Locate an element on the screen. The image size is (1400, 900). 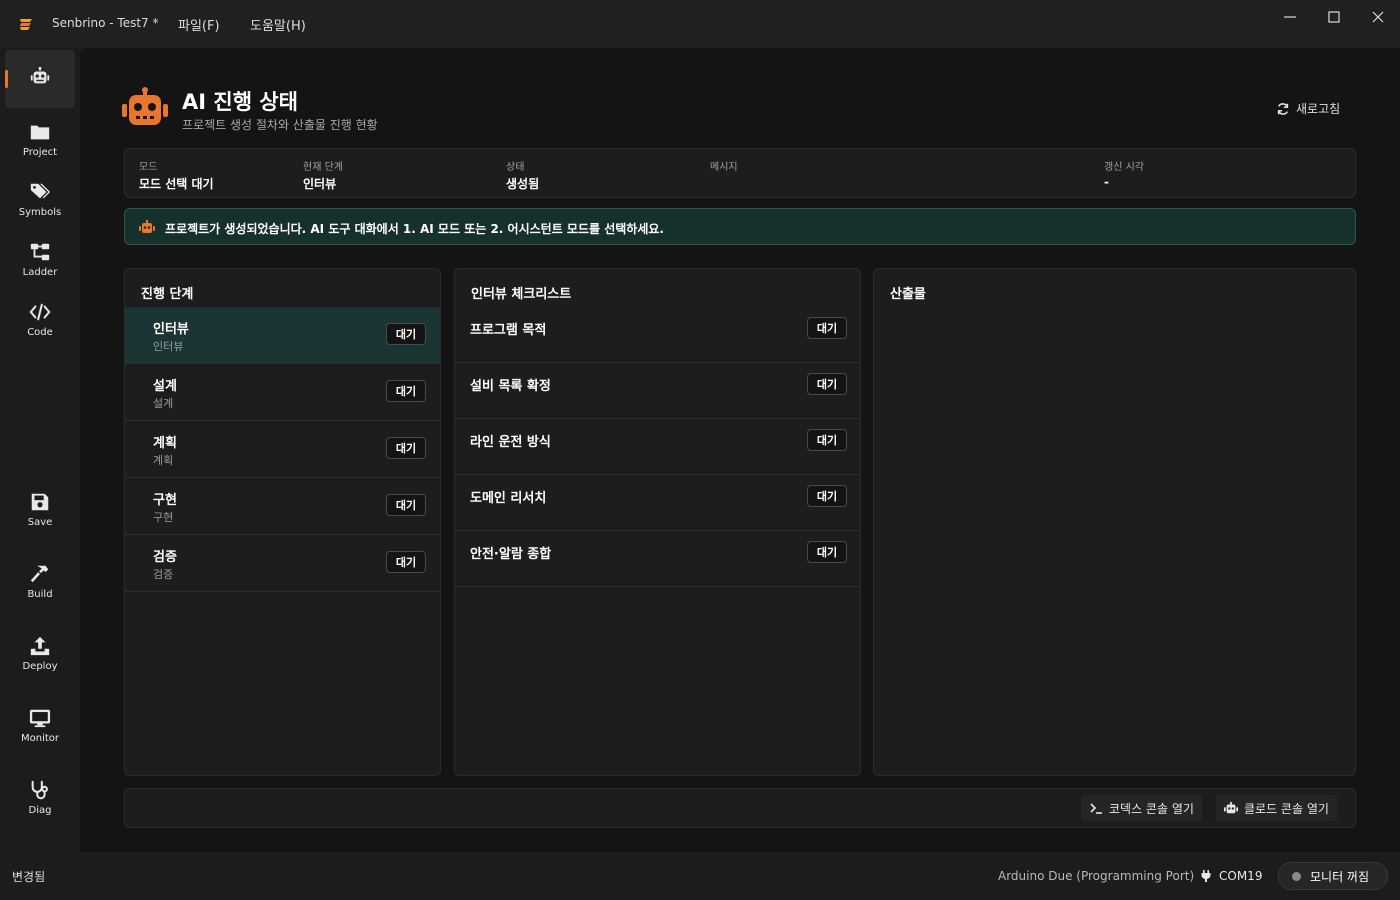
stage-row-verify: 검증 검증 대기 is located at coordinates (282, 563).